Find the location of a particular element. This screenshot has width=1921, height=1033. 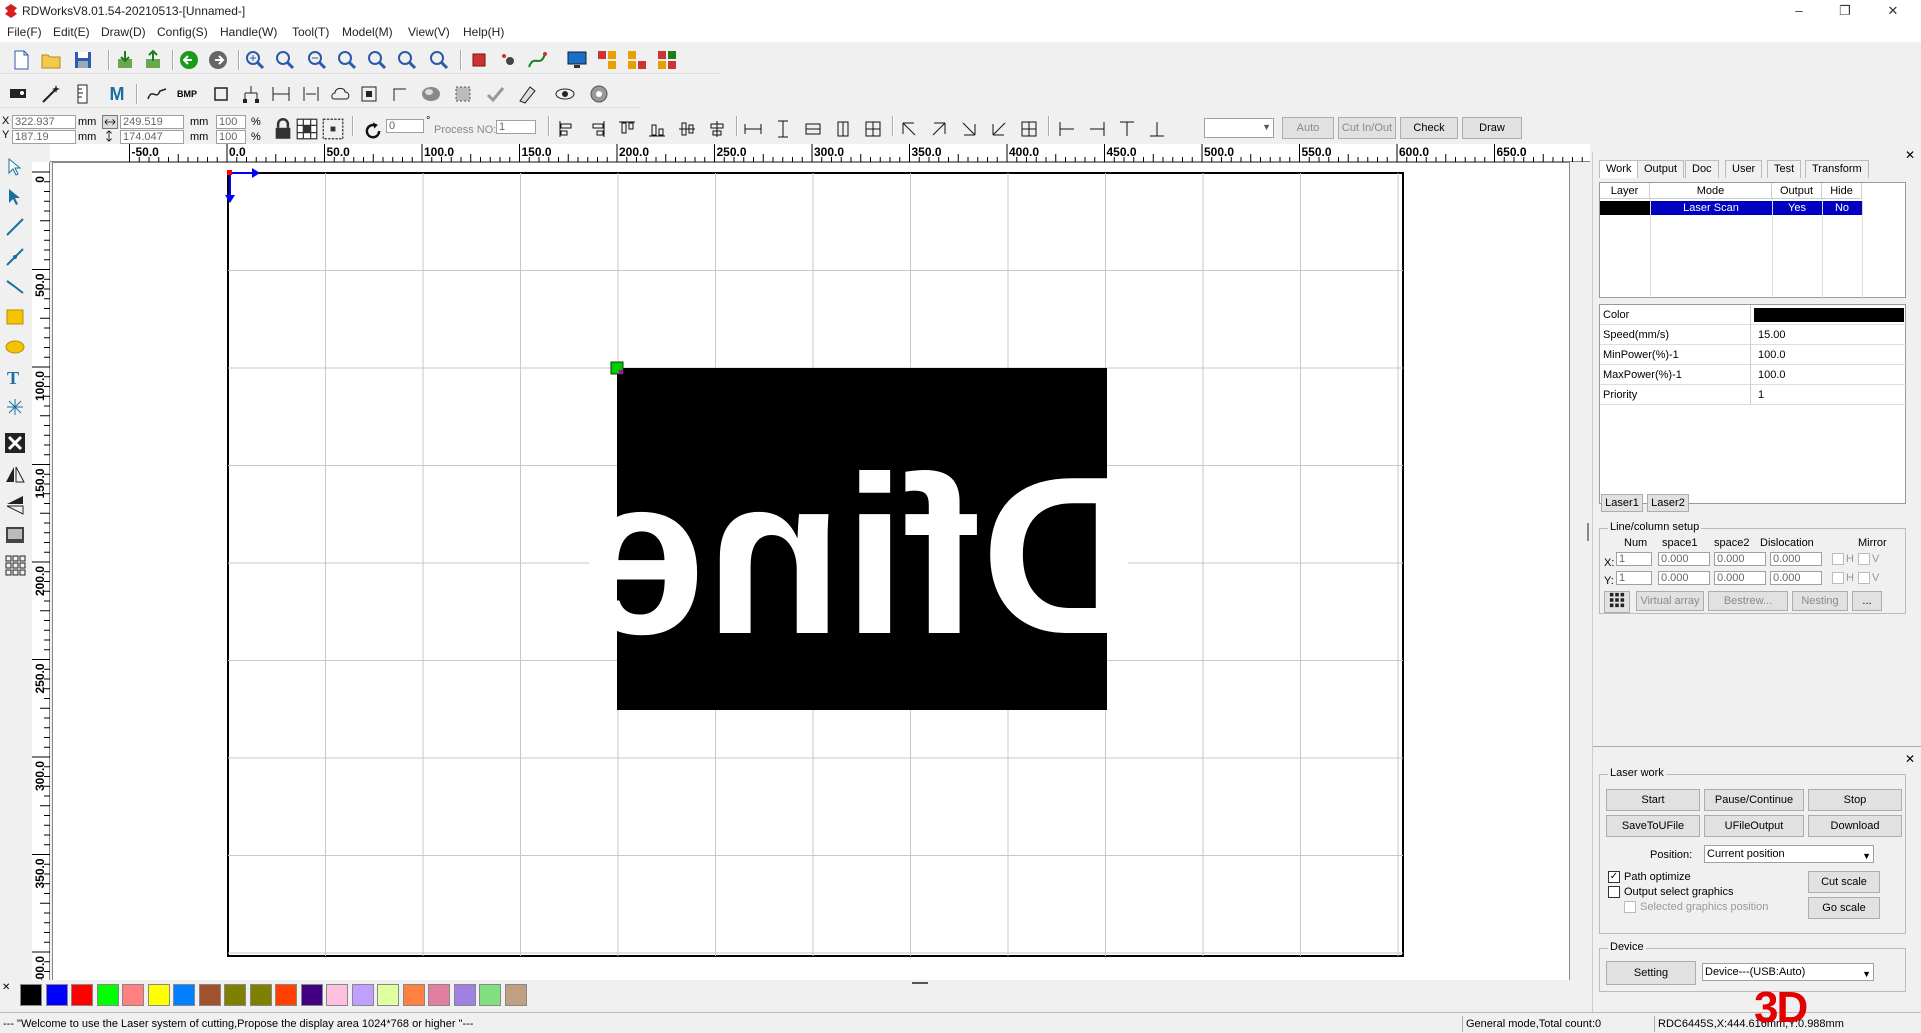

dotted-select-icon is located at coordinates (463, 94).